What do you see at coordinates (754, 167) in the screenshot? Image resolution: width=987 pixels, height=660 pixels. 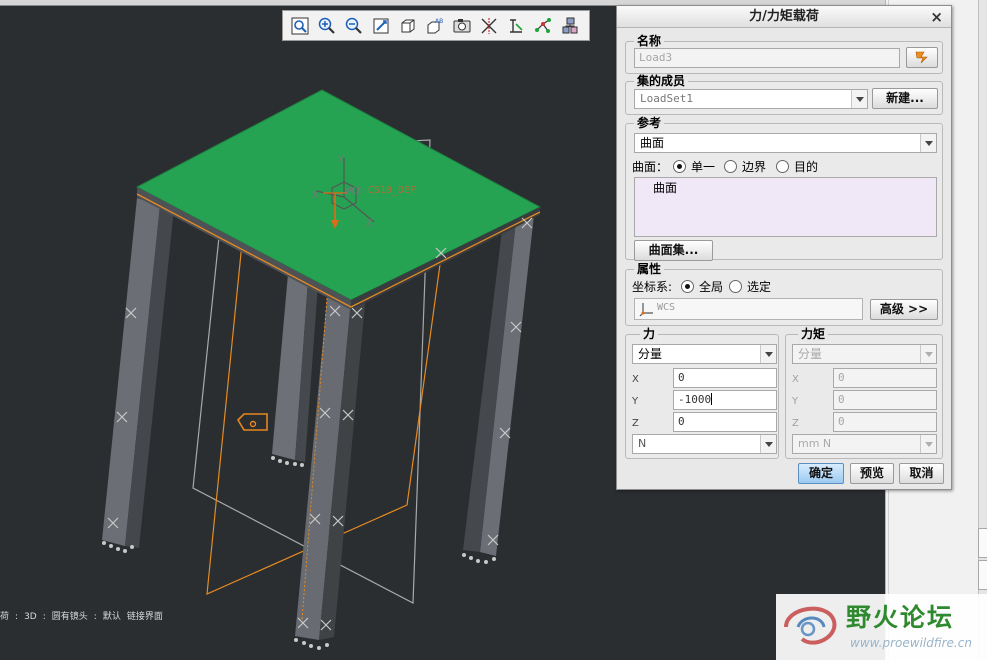 I see `radio-boundary-label: 边界` at bounding box center [754, 167].